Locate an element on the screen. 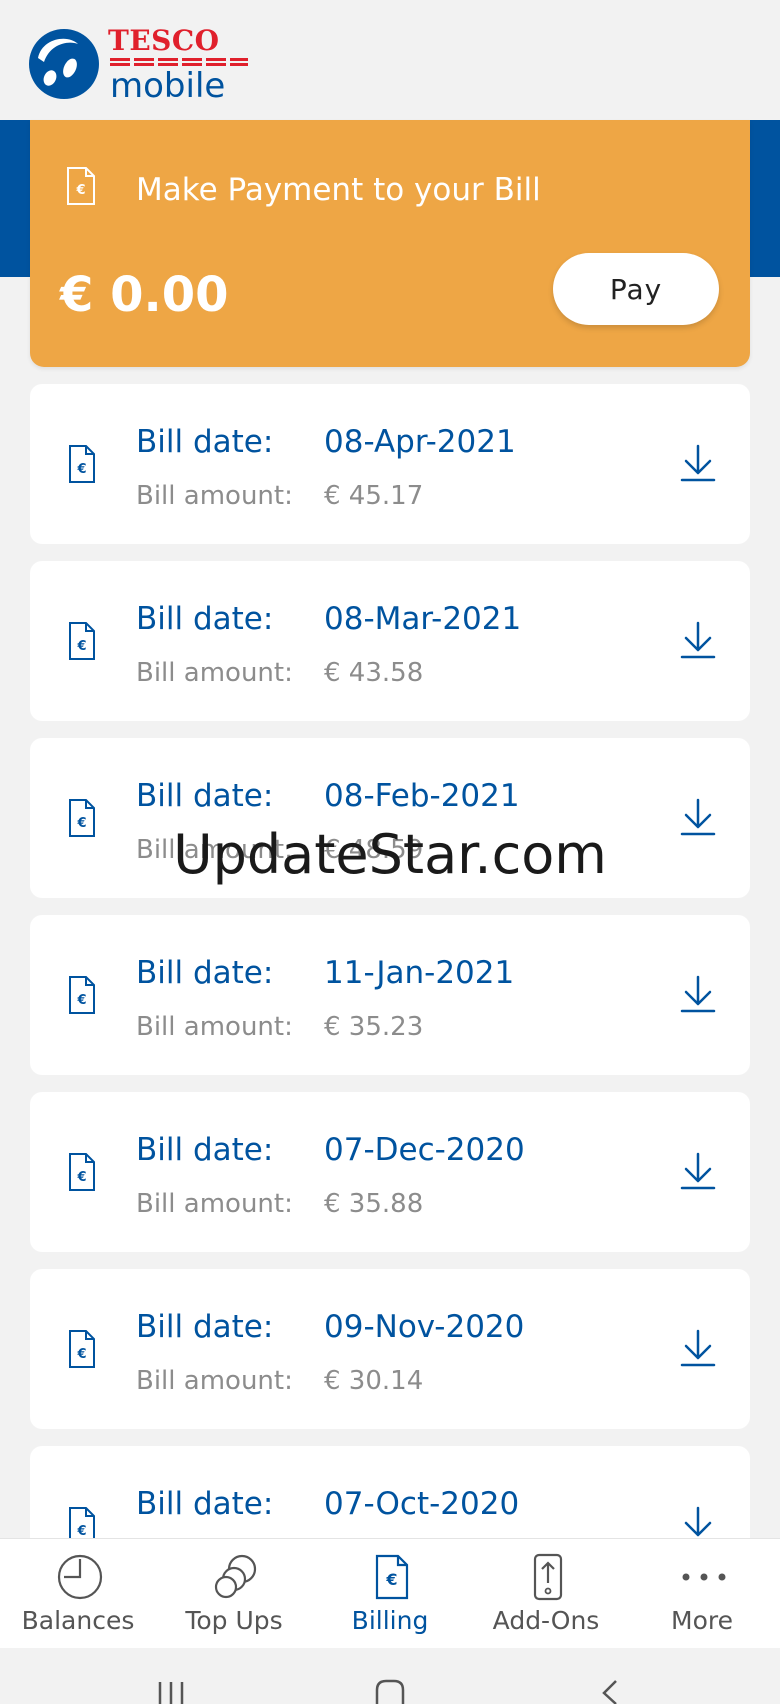 The image size is (780, 1704). coins-icon is located at coordinates (235, 1576).